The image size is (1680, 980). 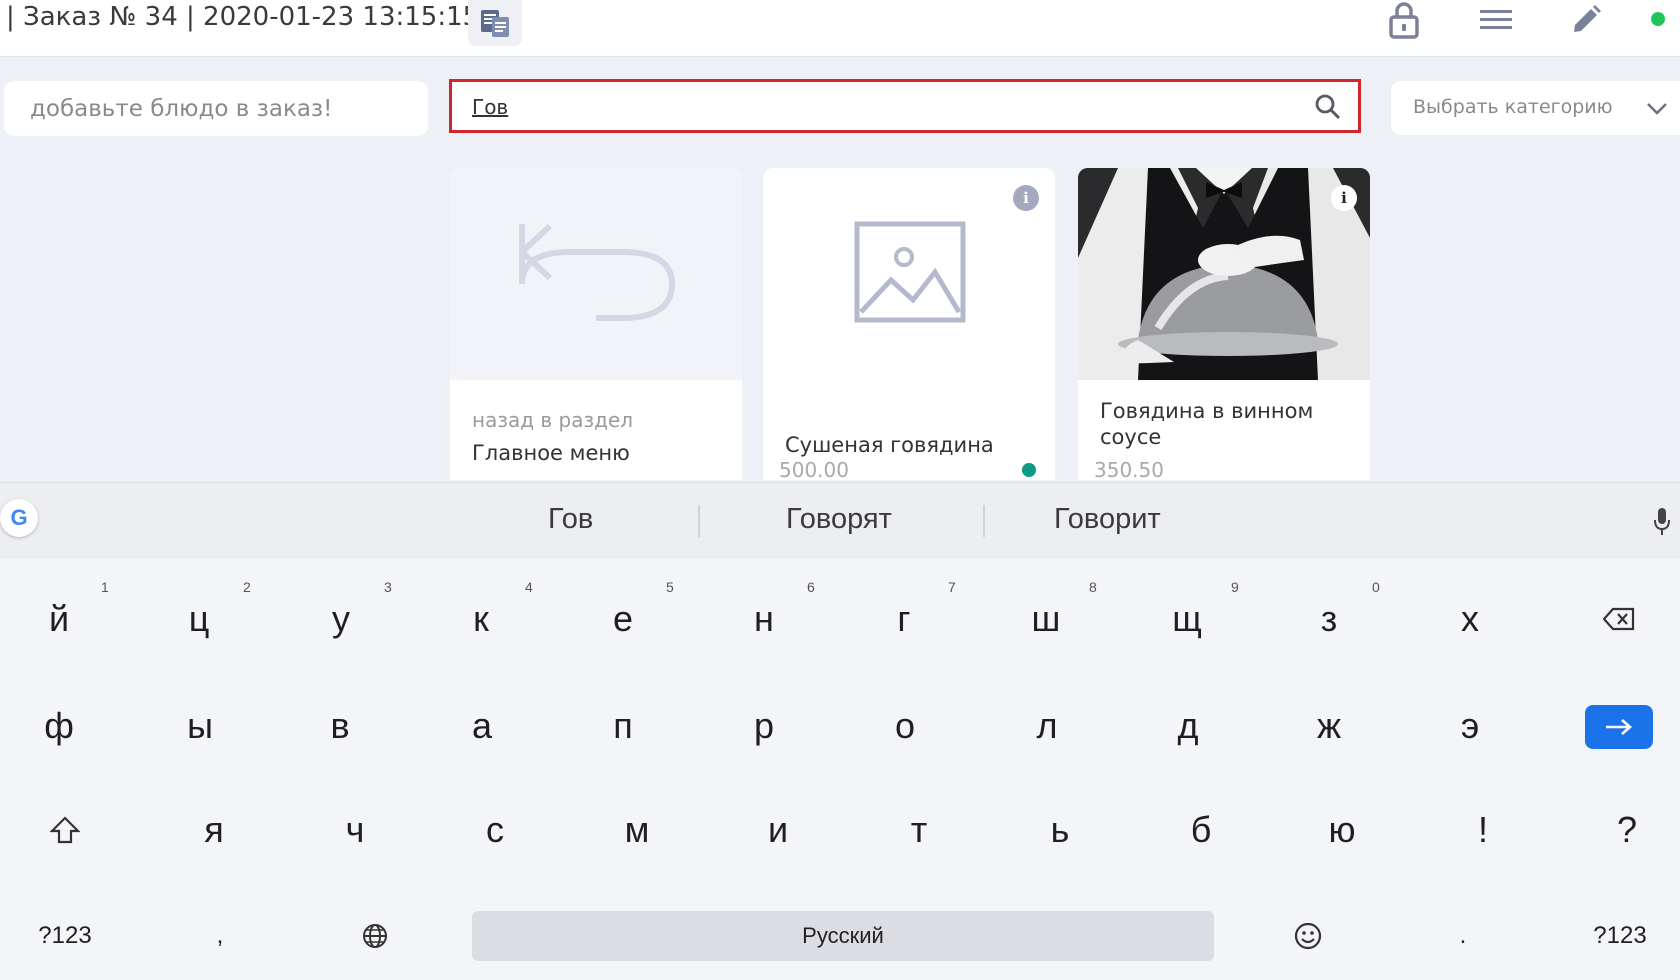 What do you see at coordinates (919, 830) in the screenshot?
I see `key: т` at bounding box center [919, 830].